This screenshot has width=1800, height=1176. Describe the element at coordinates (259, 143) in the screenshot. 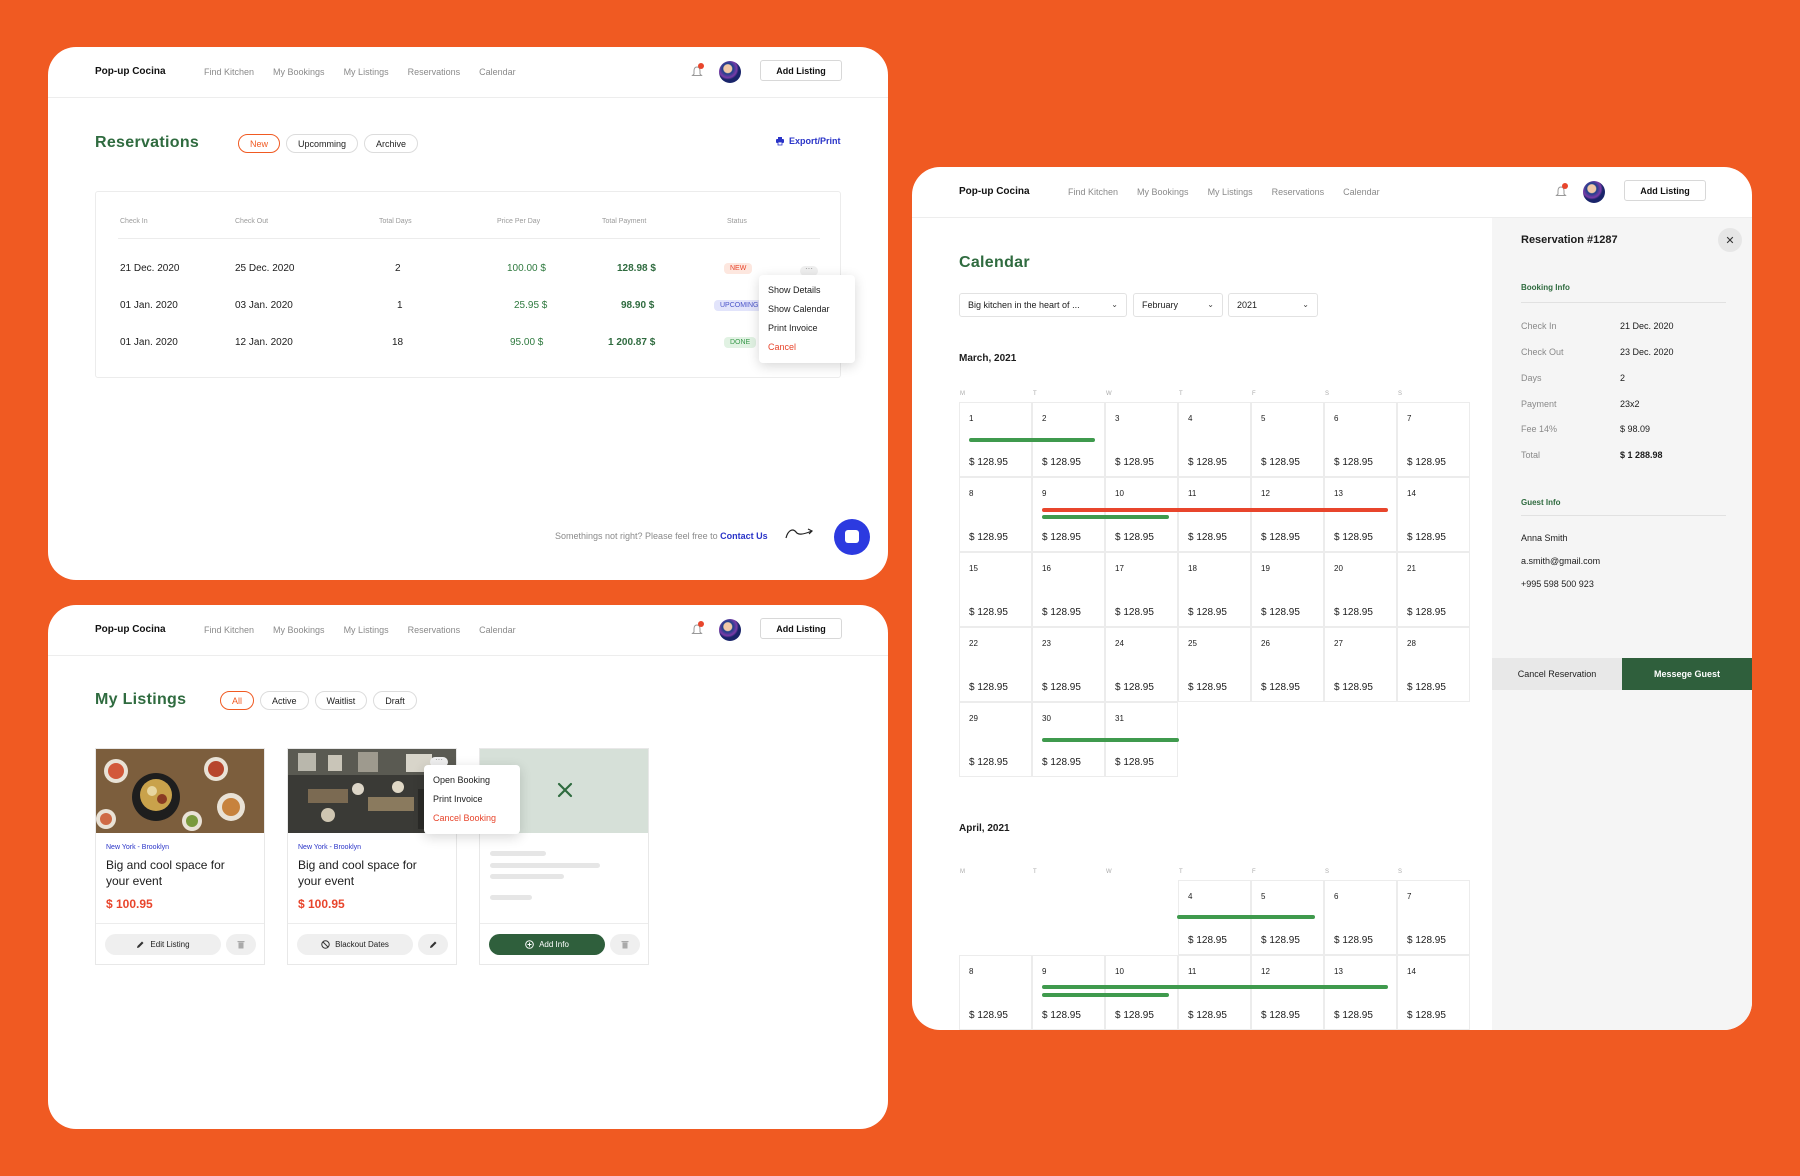

I see `tab-new: New` at that location.